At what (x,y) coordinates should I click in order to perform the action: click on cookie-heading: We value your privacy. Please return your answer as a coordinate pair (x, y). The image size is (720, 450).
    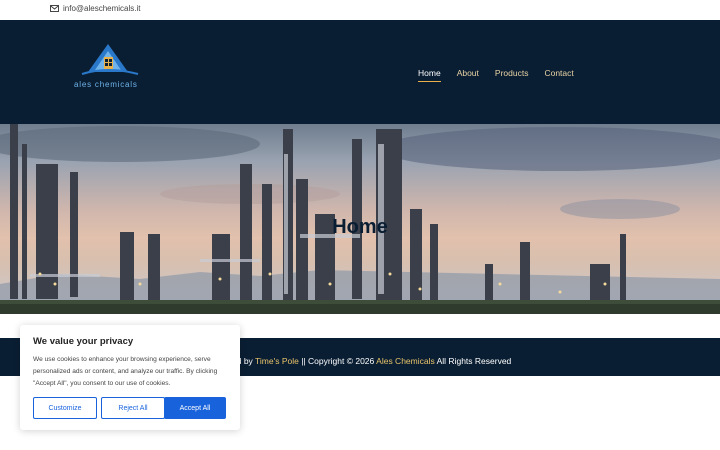
    Looking at the image, I should click on (83, 341).